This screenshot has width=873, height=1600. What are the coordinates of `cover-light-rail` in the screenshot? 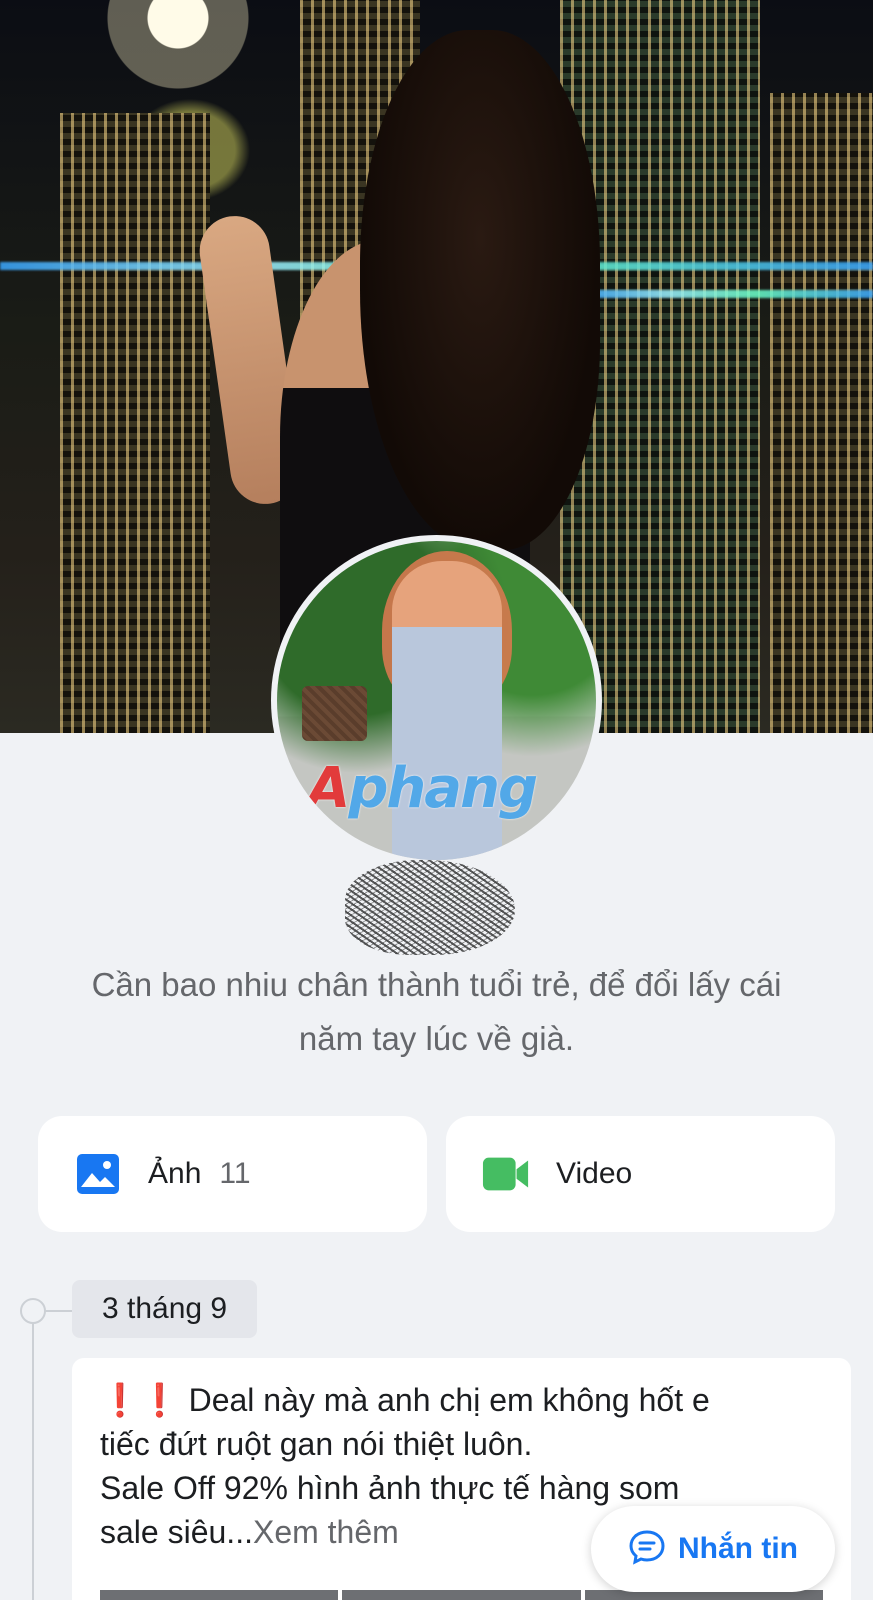 It's located at (726, 294).